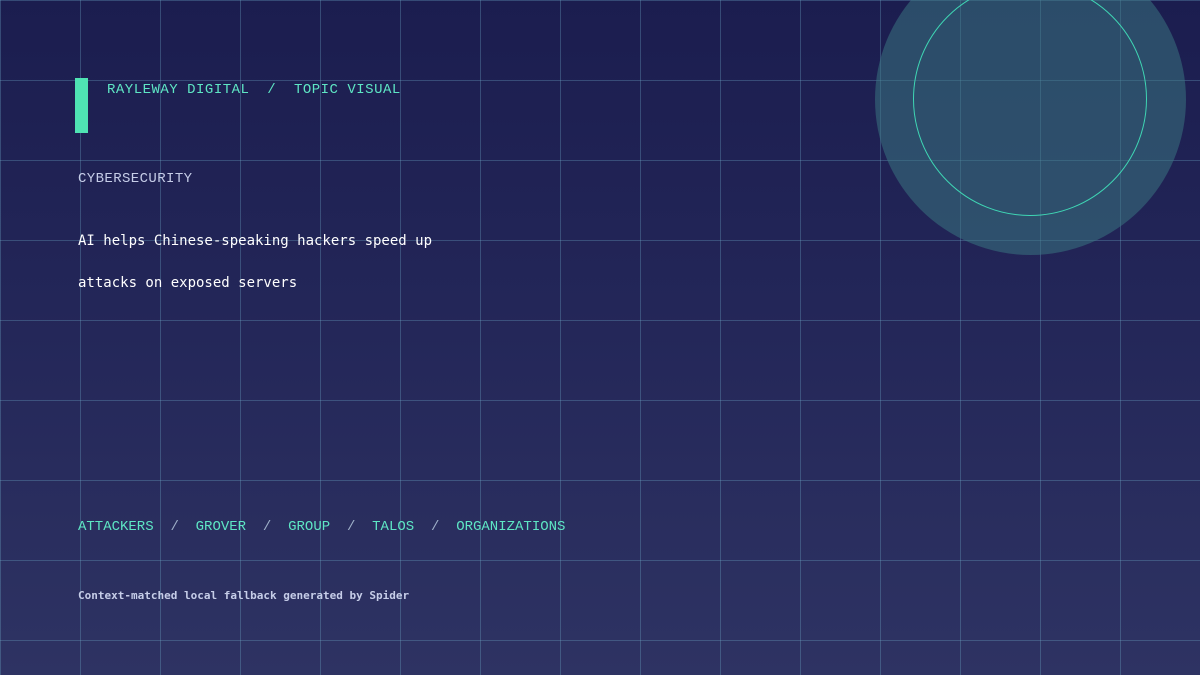  I want to click on accent-bar, so click(81, 105).